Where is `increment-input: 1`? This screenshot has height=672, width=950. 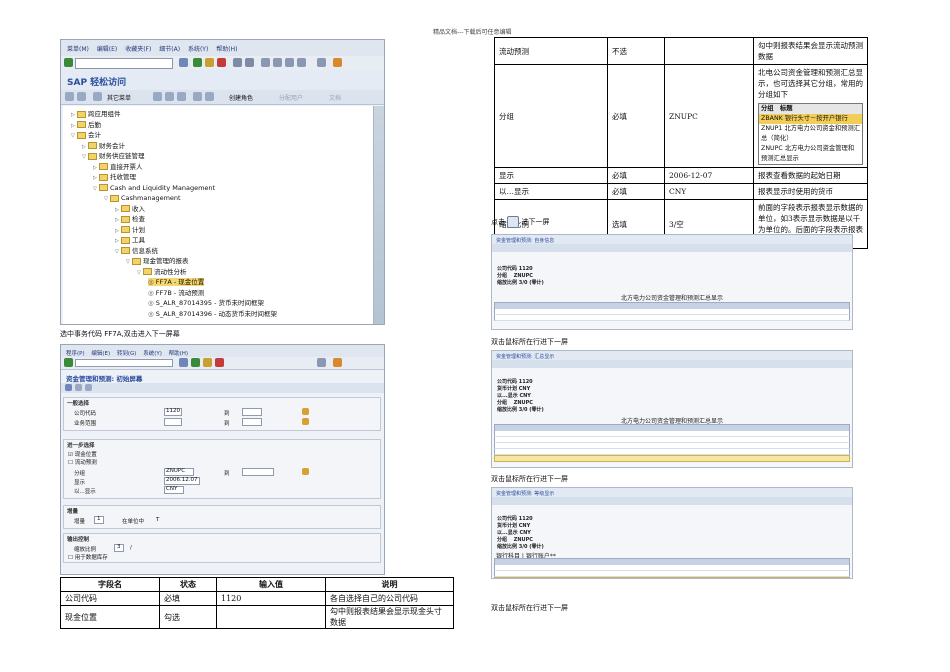
increment-input: 1 is located at coordinates (99, 520).